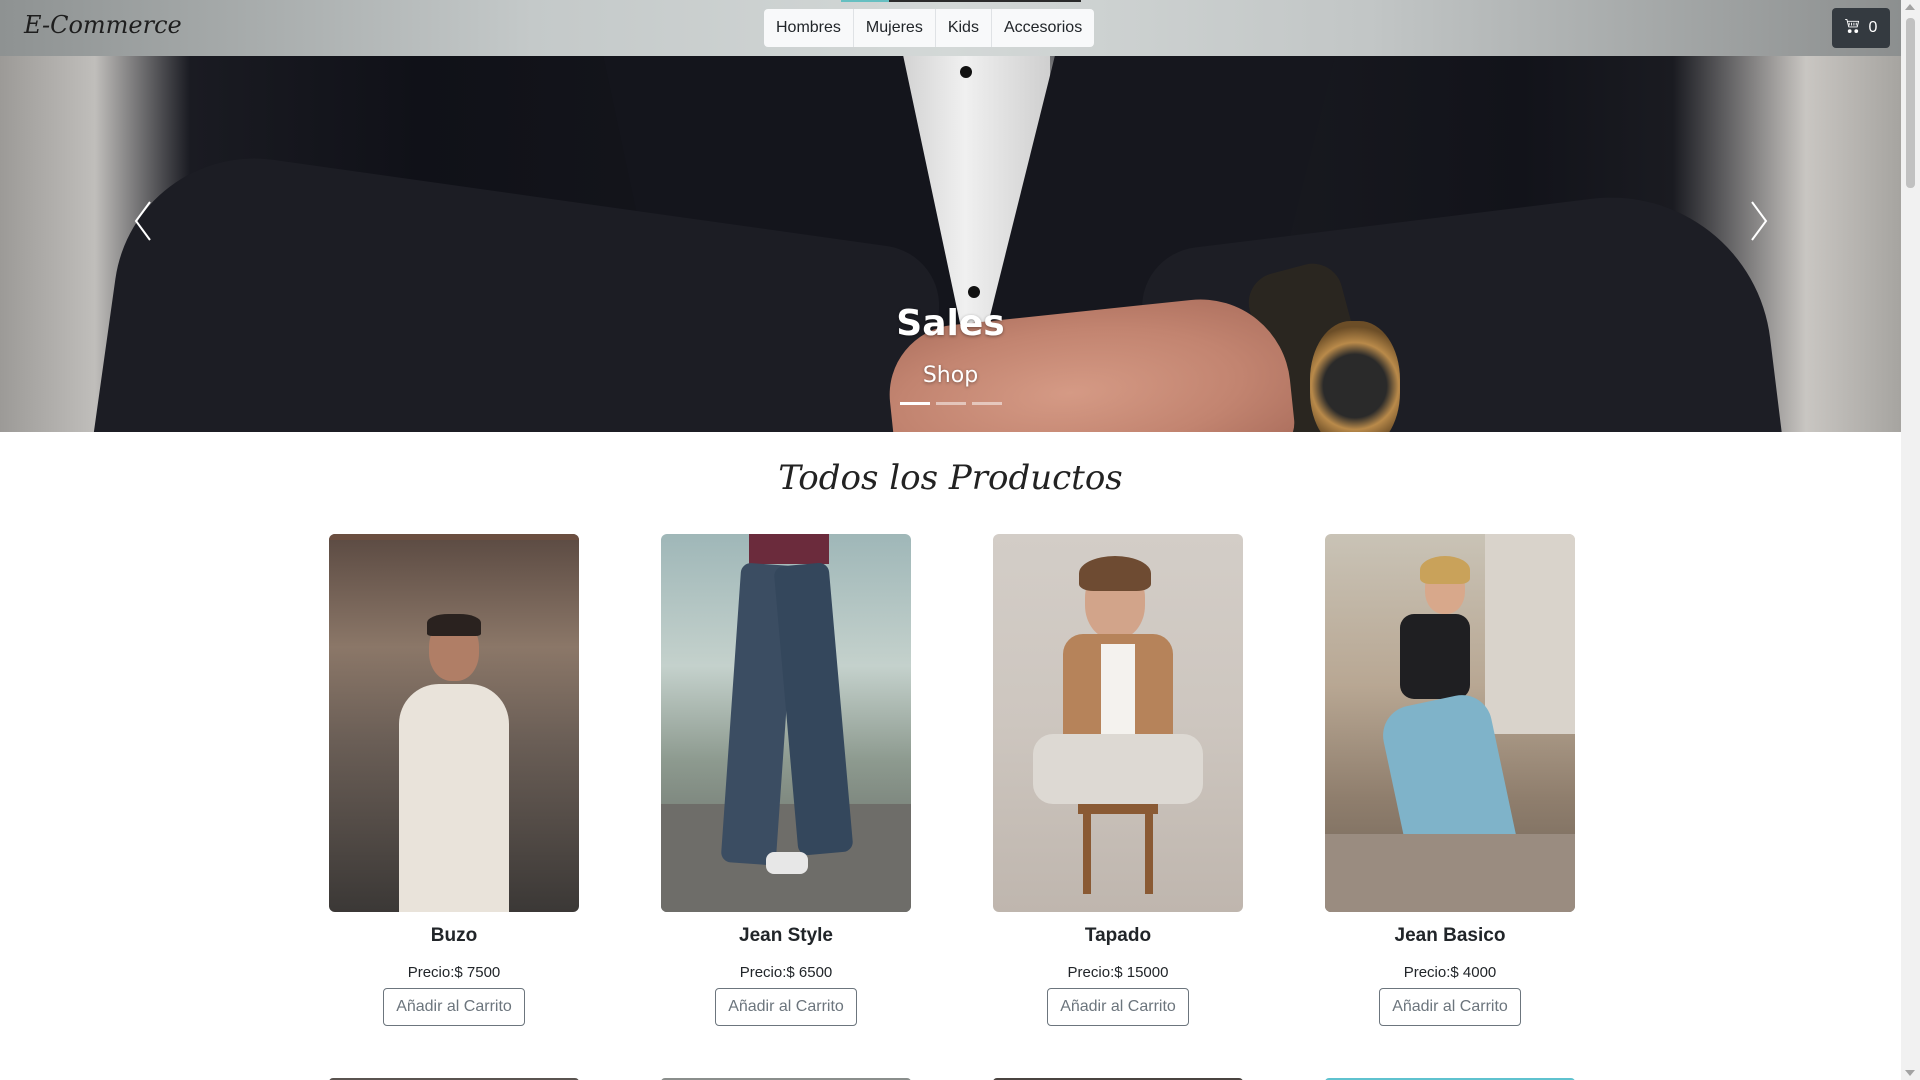 This screenshot has width=1920, height=1080. I want to click on chevron-left-icon, so click(142, 221).